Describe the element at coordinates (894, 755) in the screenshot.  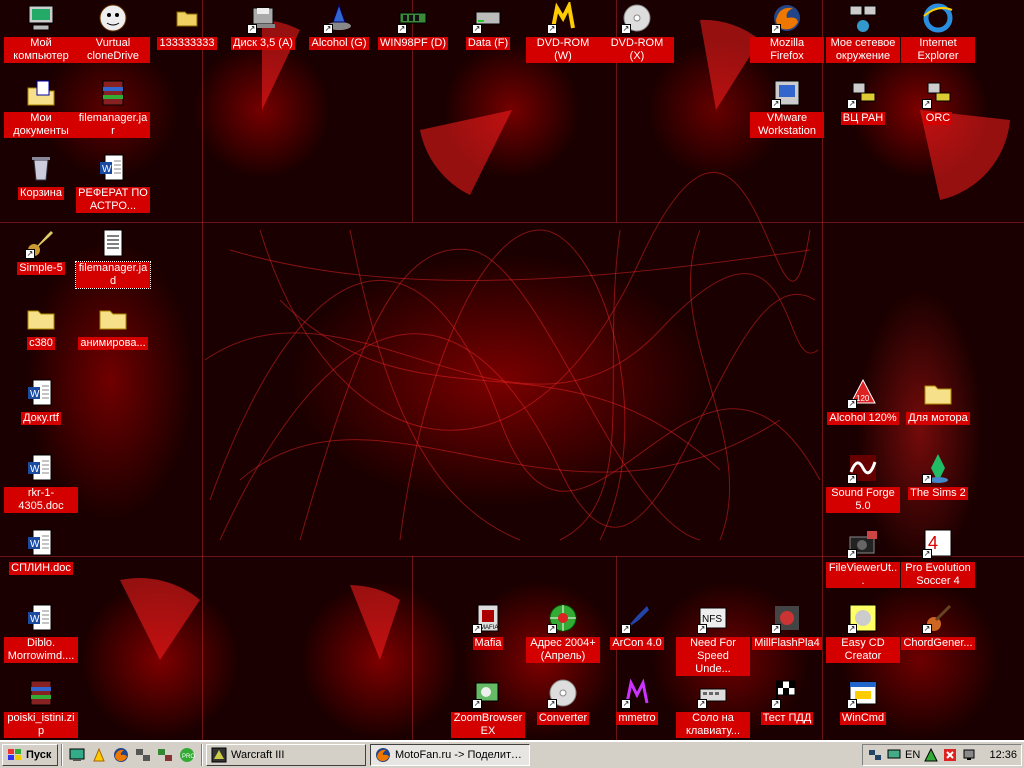
I see `monitor-tray-icon` at that location.